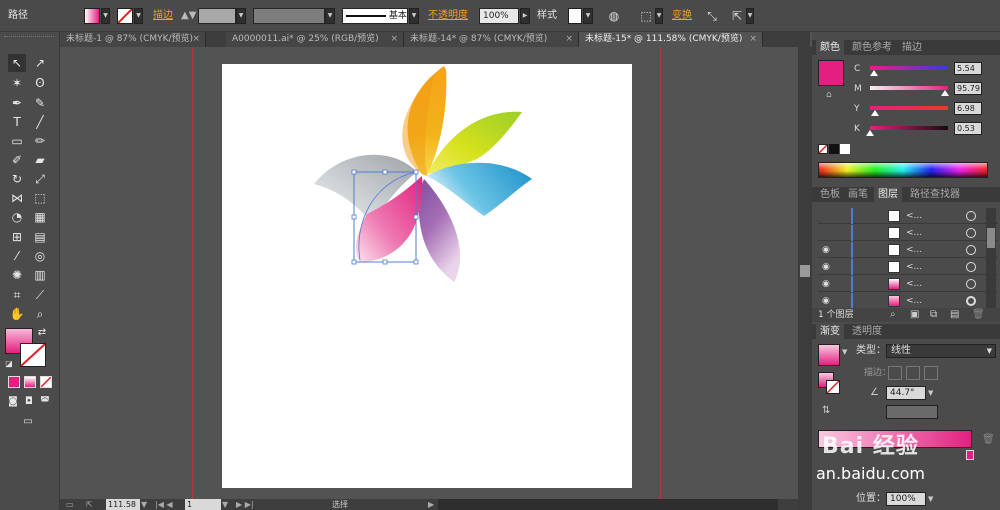 Image resolution: width=1000 pixels, height=510 pixels. What do you see at coordinates (941, 351) in the screenshot?
I see `gradient-type-select: 线性 ▼` at bounding box center [941, 351].